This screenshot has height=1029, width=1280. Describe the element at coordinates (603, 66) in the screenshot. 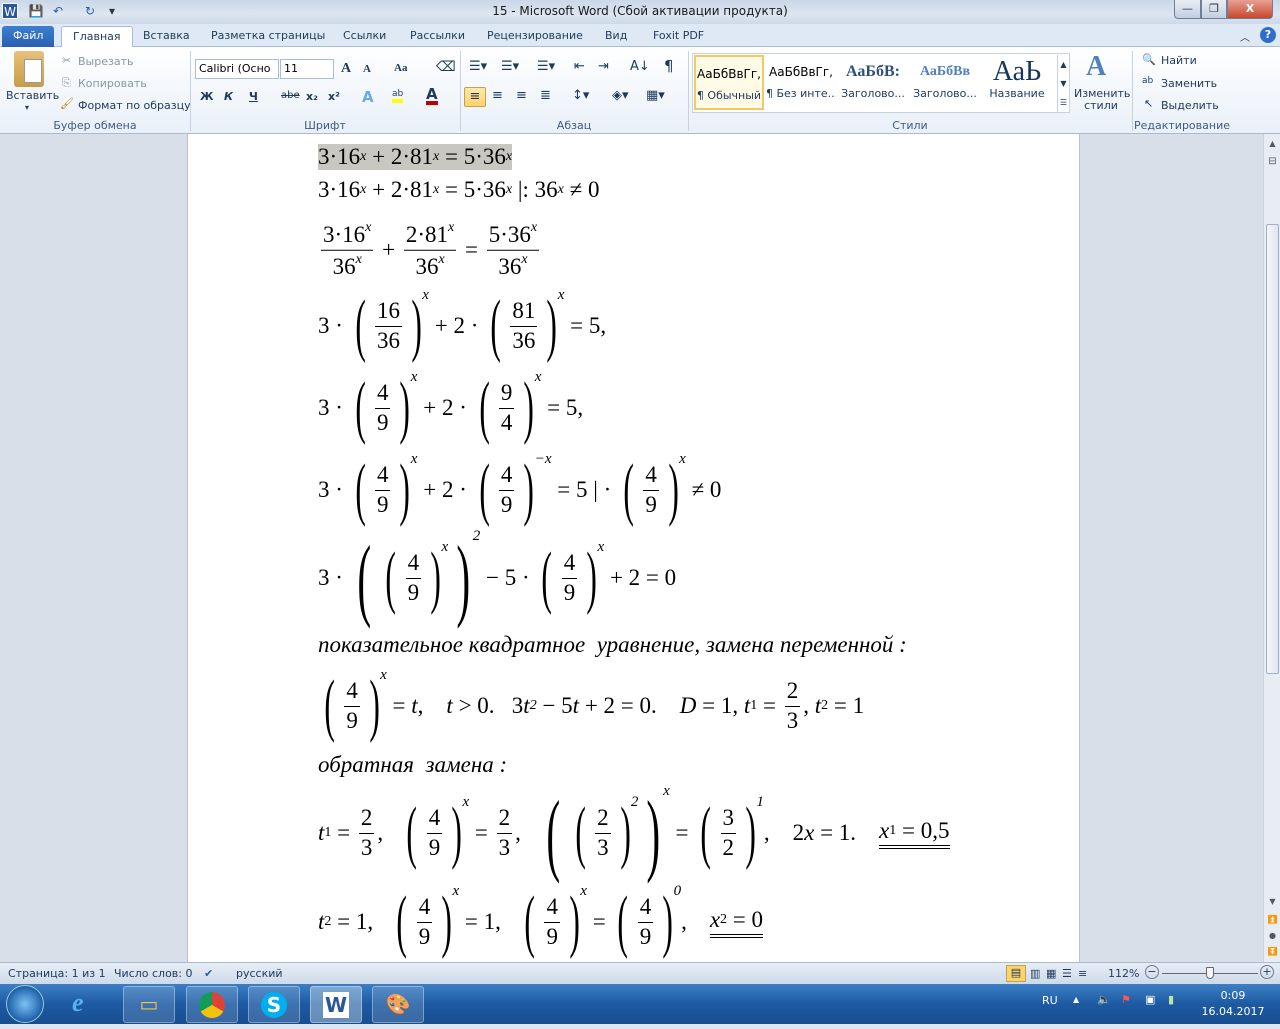

I see `increase-indent-icon: ⇥` at that location.